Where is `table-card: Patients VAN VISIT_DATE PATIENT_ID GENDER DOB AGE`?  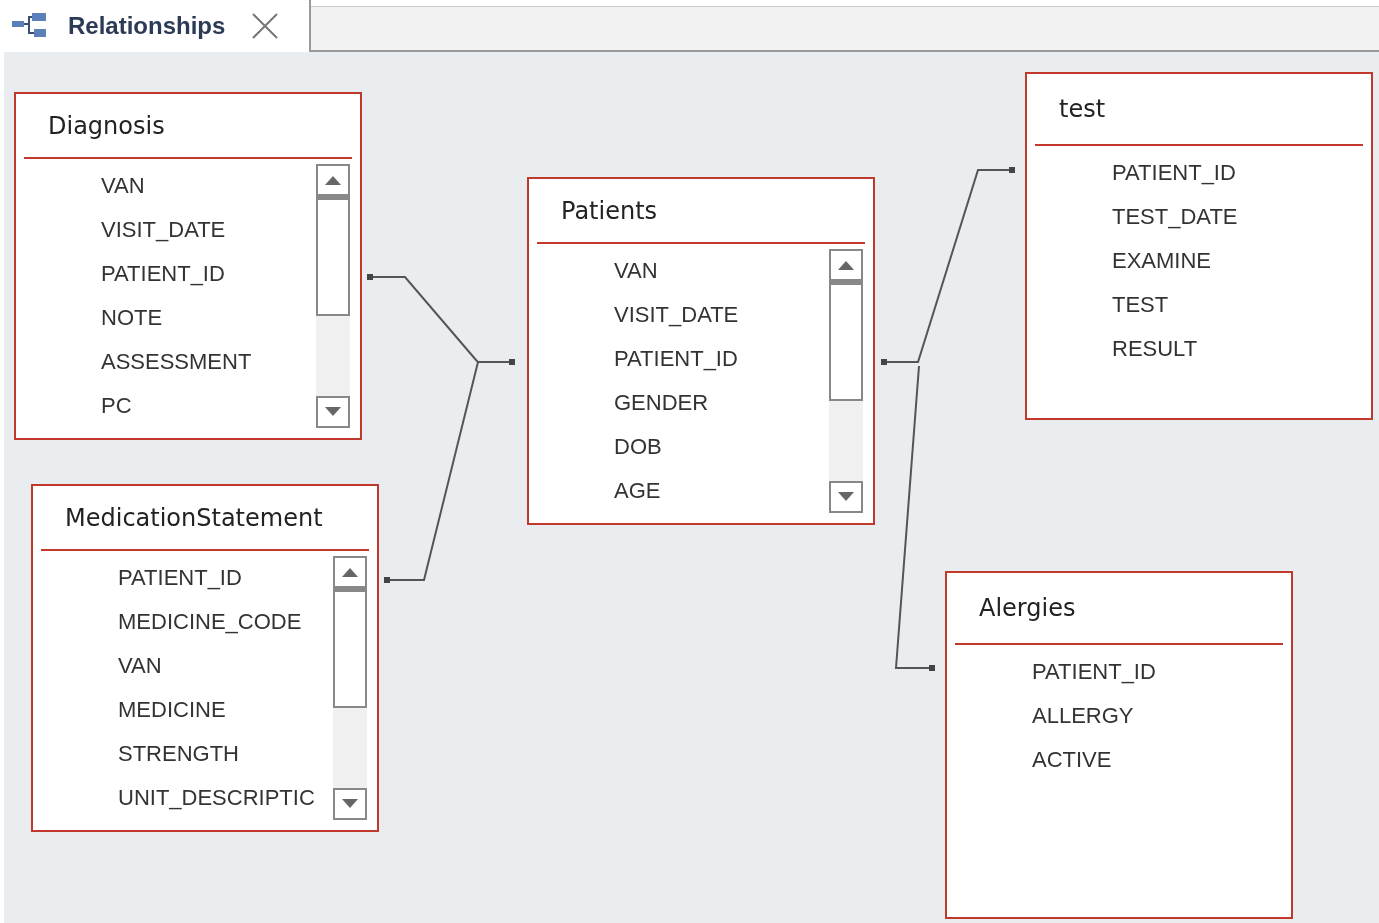 table-card: Patients VAN VISIT_DATE PATIENT_ID GENDER DOB AGE is located at coordinates (701, 351).